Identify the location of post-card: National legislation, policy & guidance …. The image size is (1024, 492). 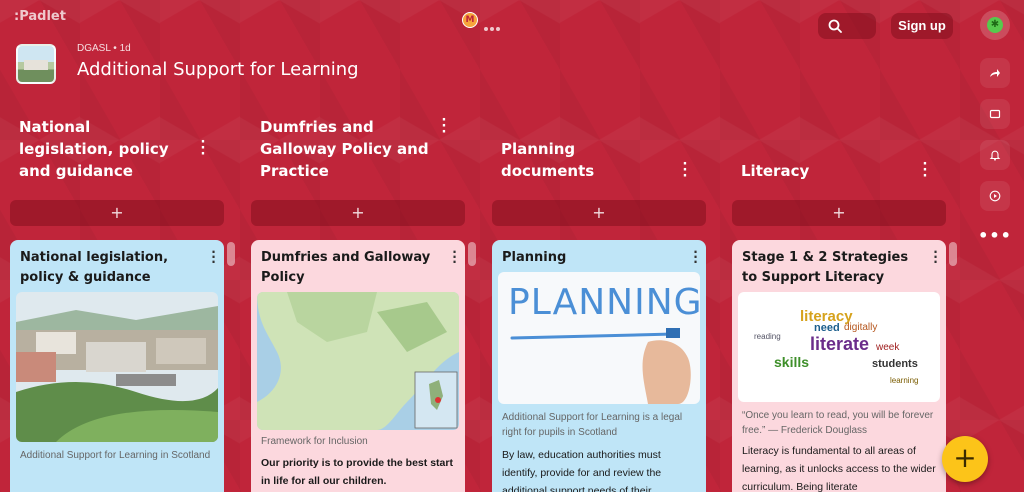
(117, 366).